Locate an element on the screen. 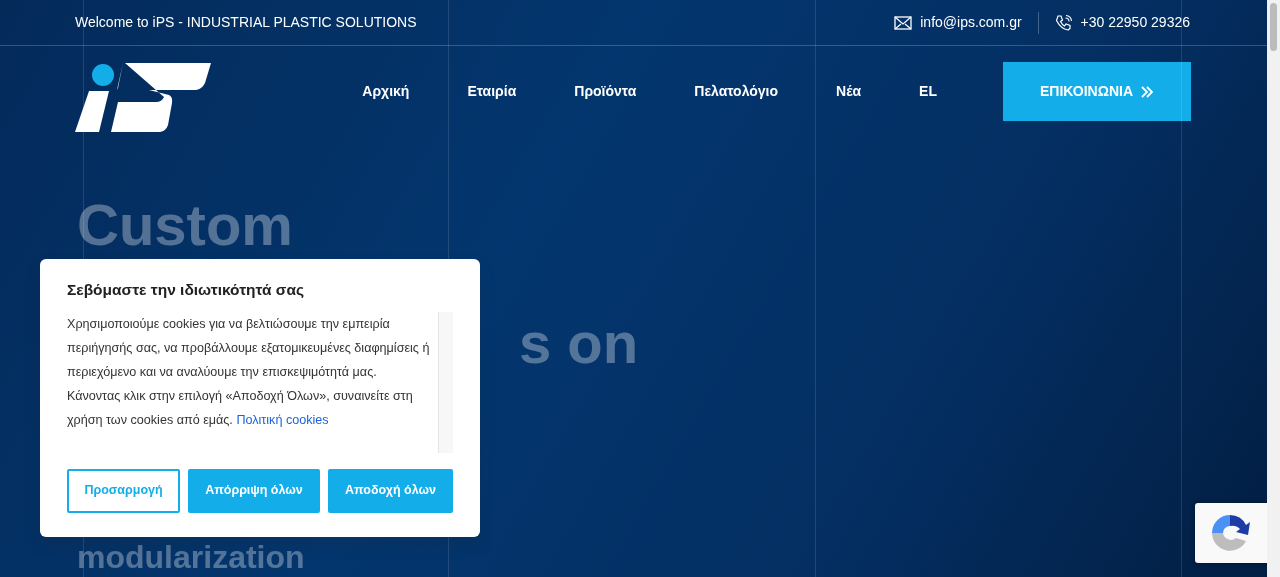 The height and width of the screenshot is (577, 1280). nav-link: EL is located at coordinates (928, 91).